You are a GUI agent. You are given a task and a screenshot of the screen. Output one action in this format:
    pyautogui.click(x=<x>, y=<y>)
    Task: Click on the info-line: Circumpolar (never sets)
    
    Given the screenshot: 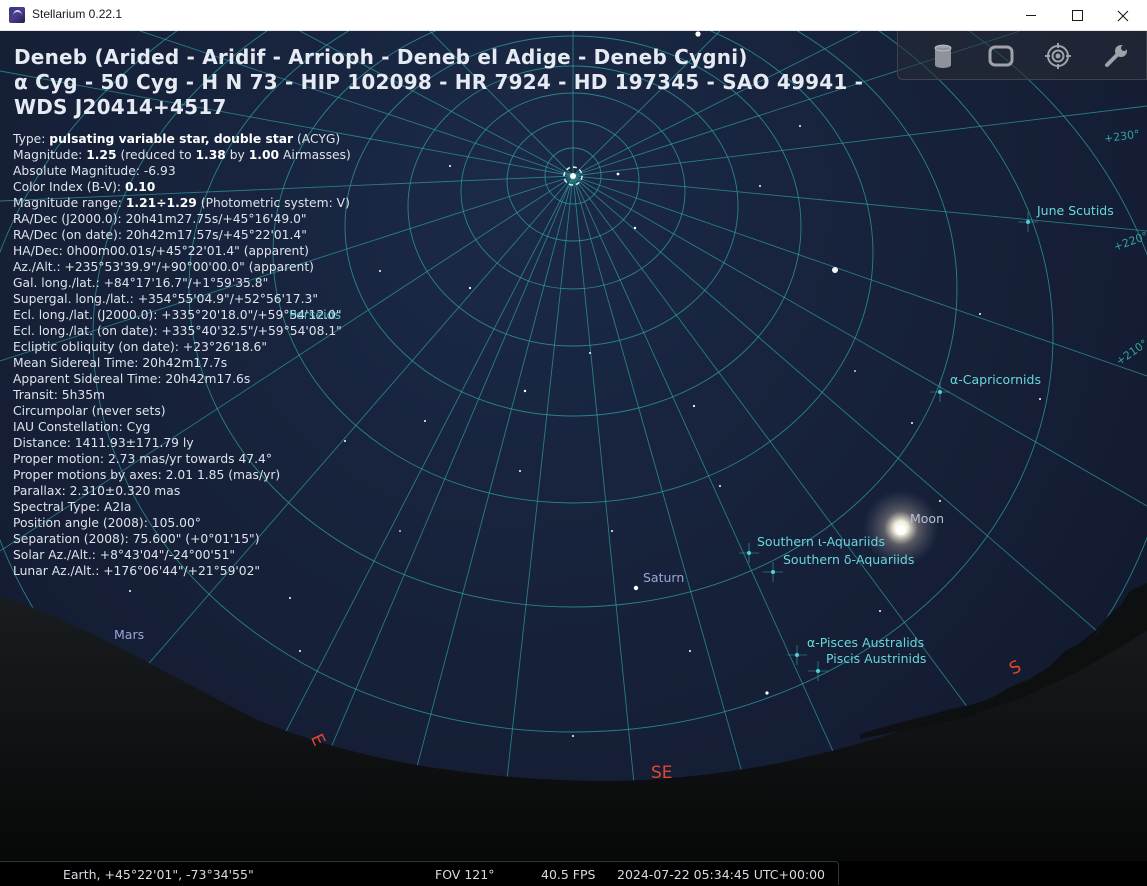 What is the action you would take?
    pyautogui.click(x=89, y=411)
    